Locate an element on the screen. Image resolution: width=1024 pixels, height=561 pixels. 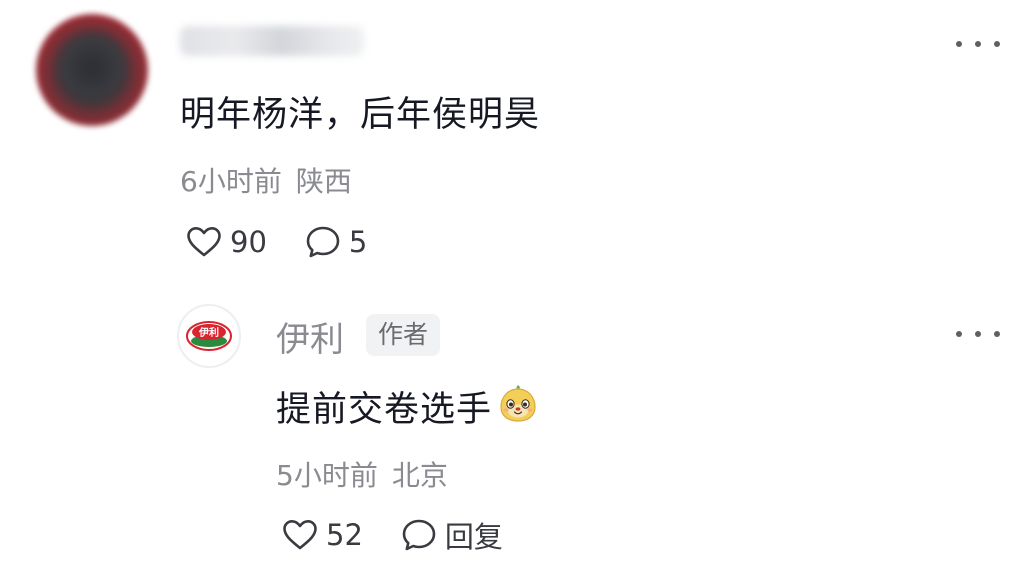
reply-more-options-button is located at coordinates (978, 334).